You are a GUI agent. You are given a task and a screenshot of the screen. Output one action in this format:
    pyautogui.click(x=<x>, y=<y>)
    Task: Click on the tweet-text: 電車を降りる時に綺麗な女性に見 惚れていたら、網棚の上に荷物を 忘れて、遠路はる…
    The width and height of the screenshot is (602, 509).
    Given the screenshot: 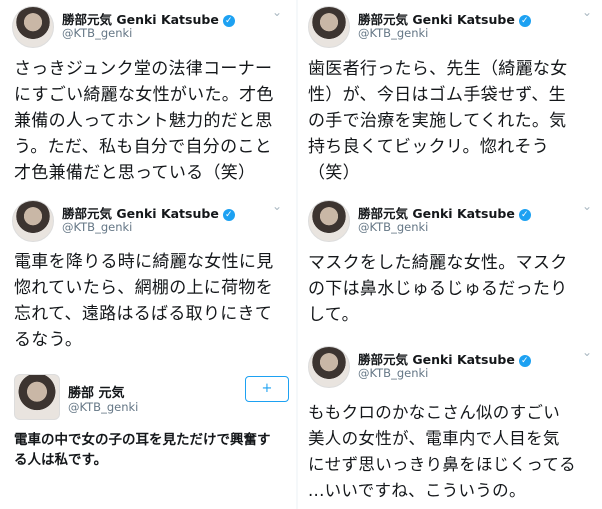 What is the action you would take?
    pyautogui.click(x=144, y=301)
    